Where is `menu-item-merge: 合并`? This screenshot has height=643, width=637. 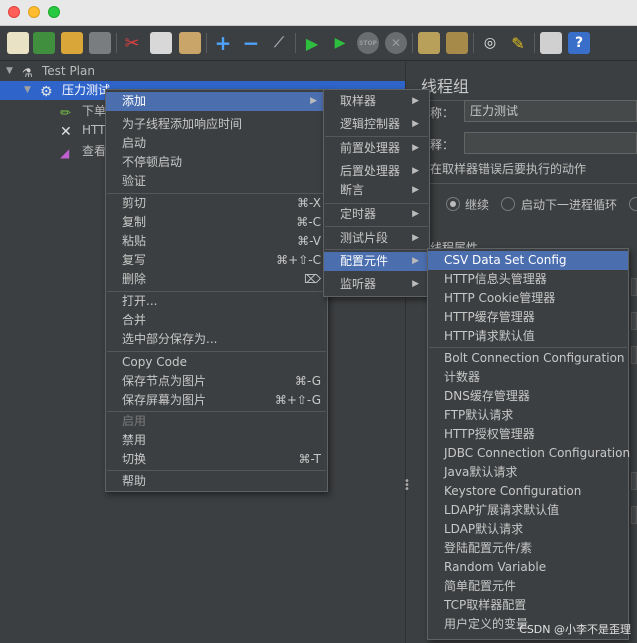
menu-item-merge: 合并 is located at coordinates (216, 320).